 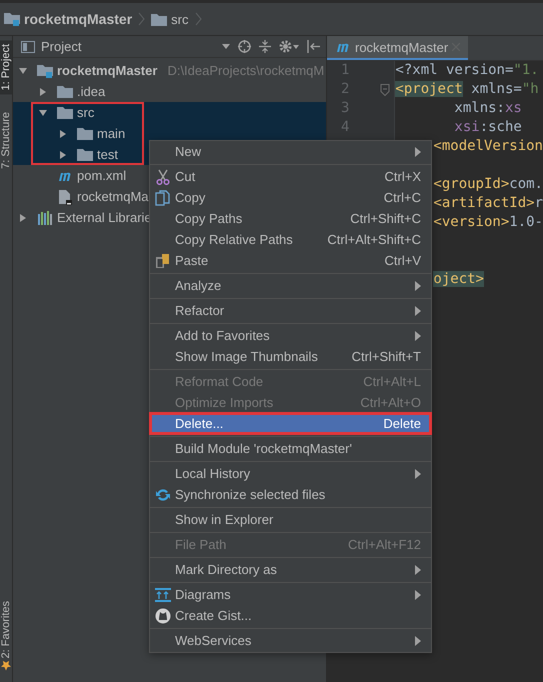 I want to click on shortcut-label: Ctrl+Alt+O, so click(x=390, y=402).